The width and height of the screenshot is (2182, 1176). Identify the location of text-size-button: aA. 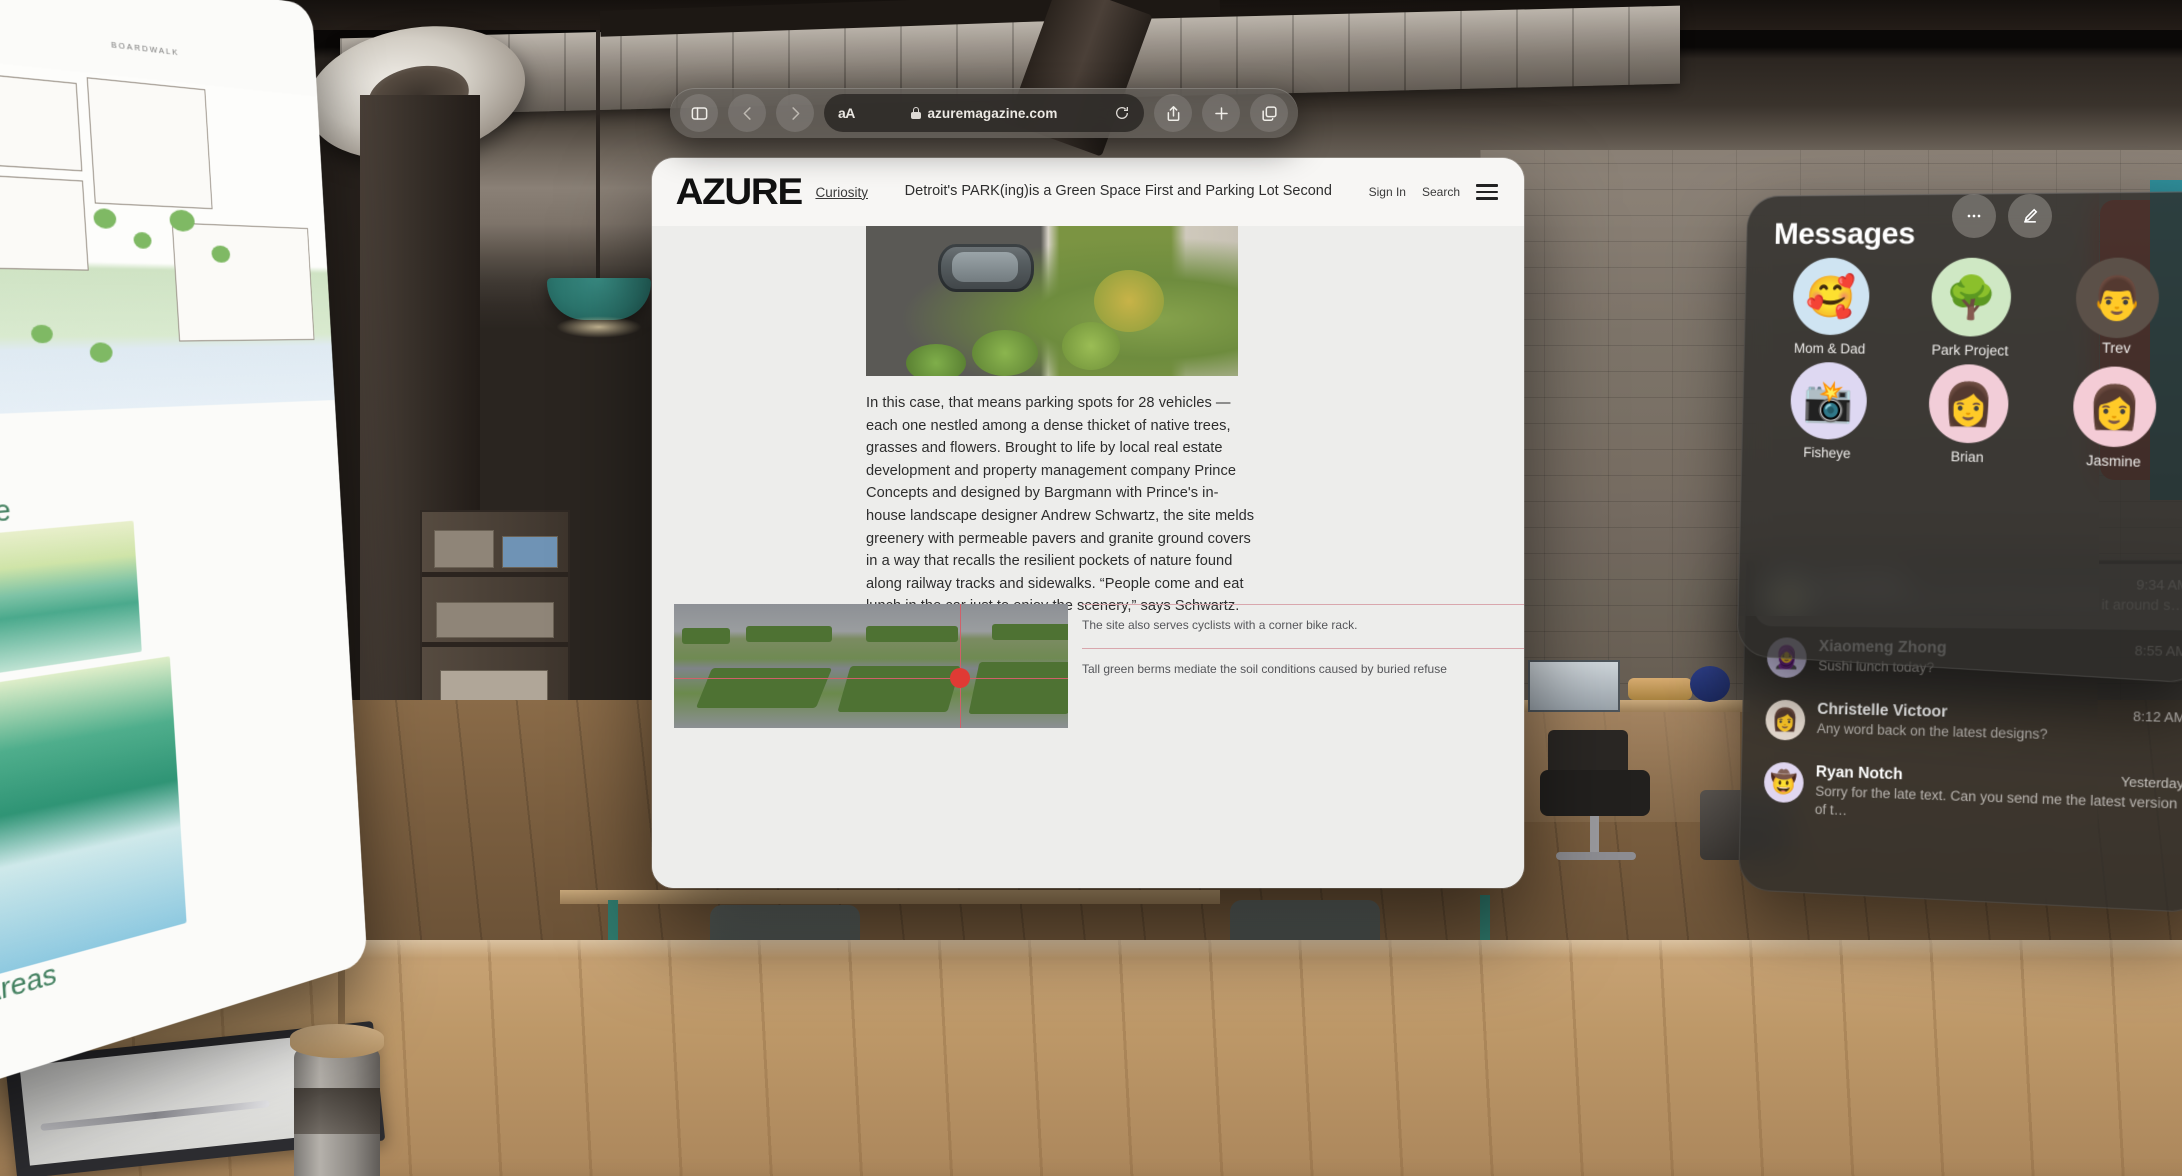
(846, 113).